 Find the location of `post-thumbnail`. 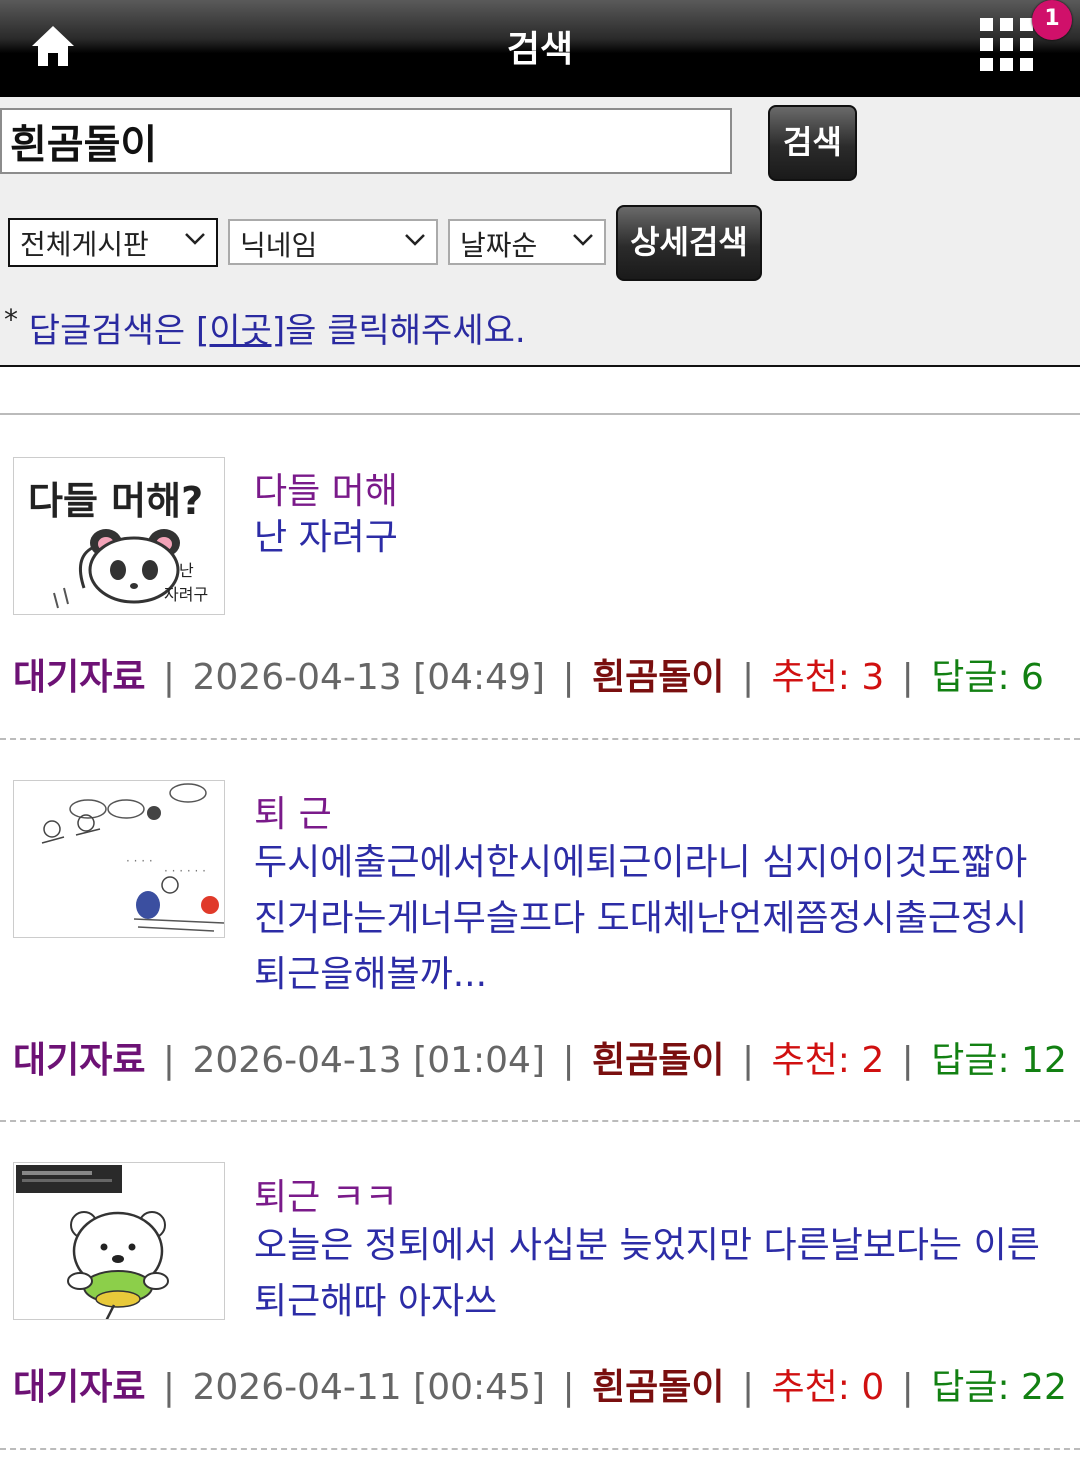

post-thumbnail is located at coordinates (119, 1241).